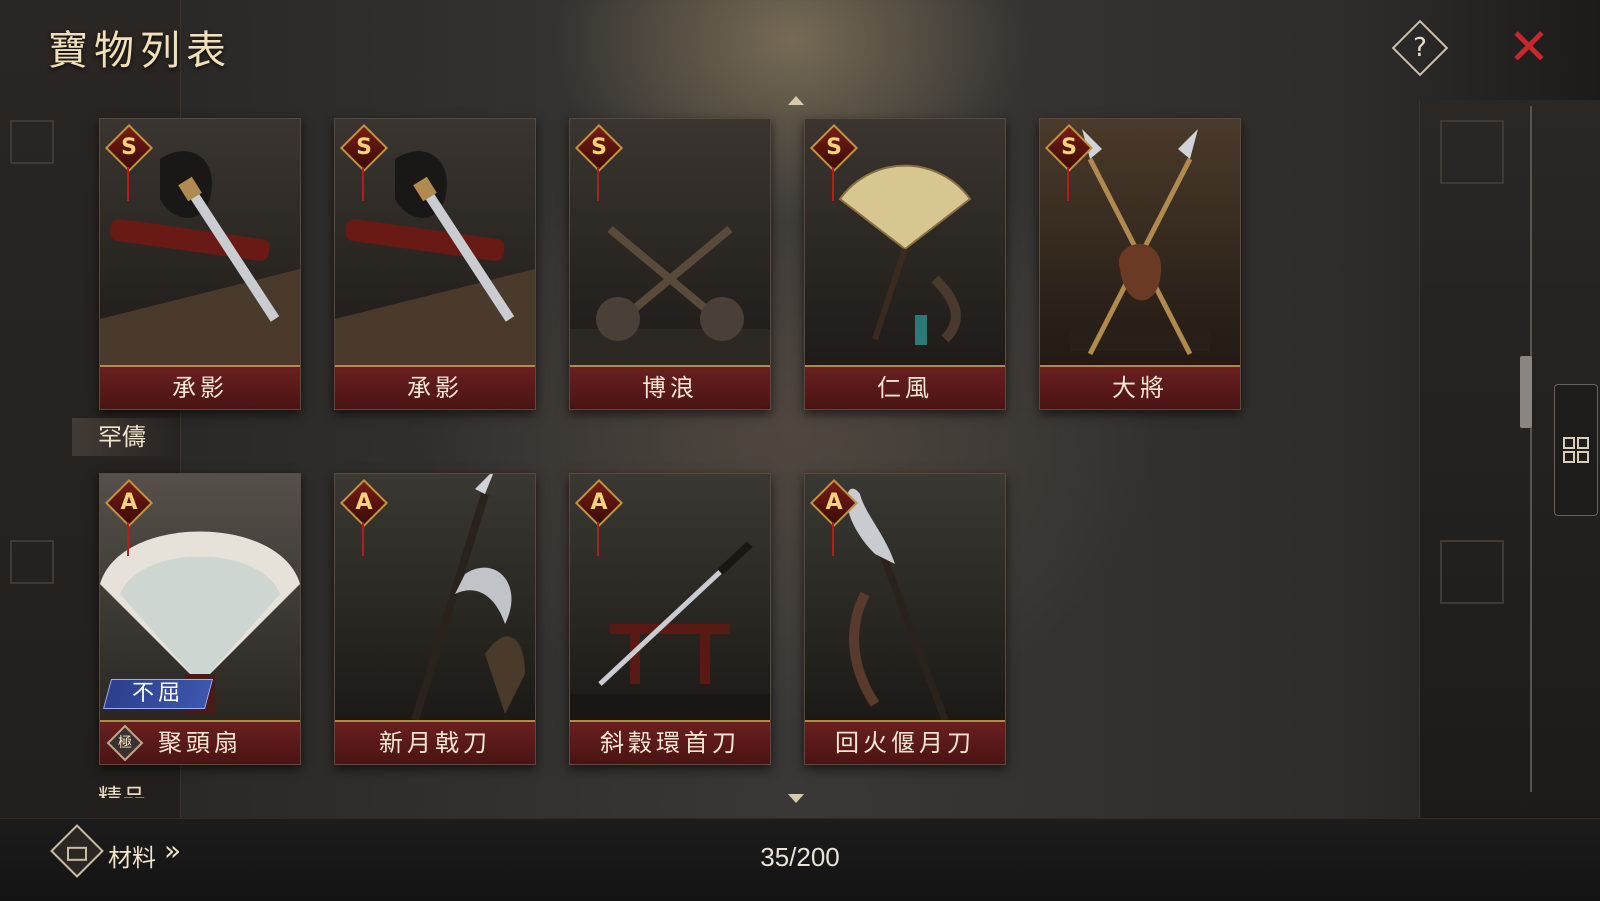 This screenshot has height=901, width=1600. I want to click on treasure-card: S 仁風, so click(905, 264).